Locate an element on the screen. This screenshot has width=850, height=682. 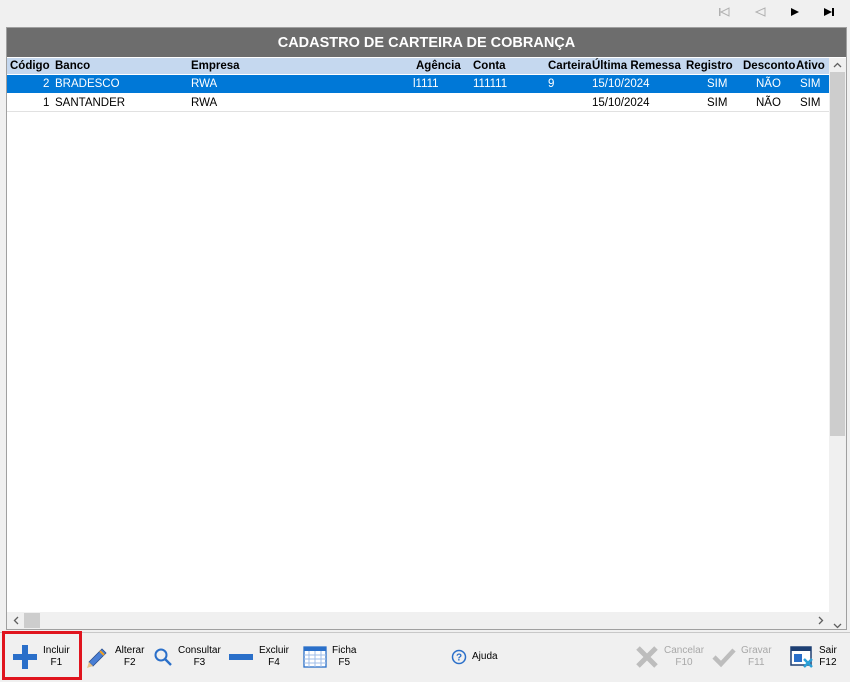
pencil-icon is located at coordinates (97, 658).